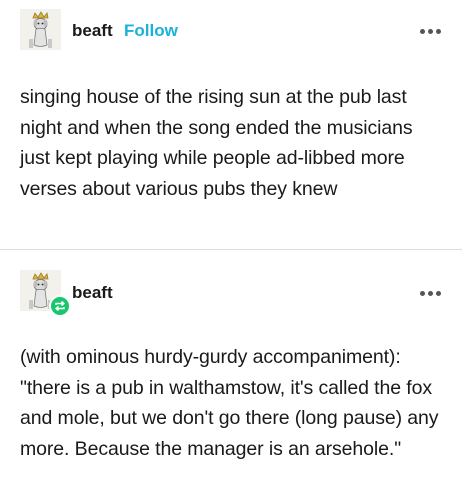 The width and height of the screenshot is (462, 499). I want to click on dog-with-crown-avatar-icon, so click(40, 29).